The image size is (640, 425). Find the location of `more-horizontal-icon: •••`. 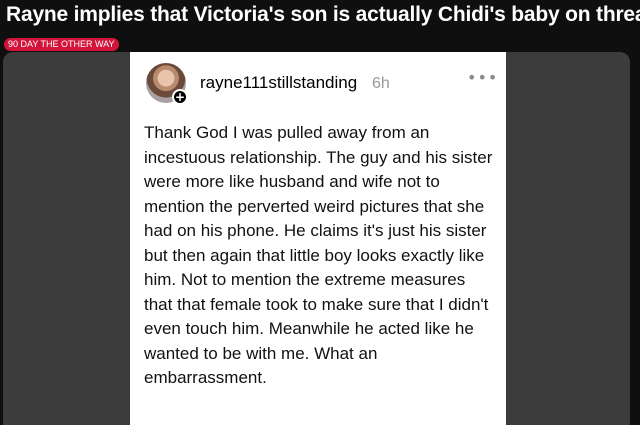

more-horizontal-icon: ••• is located at coordinates (483, 77).